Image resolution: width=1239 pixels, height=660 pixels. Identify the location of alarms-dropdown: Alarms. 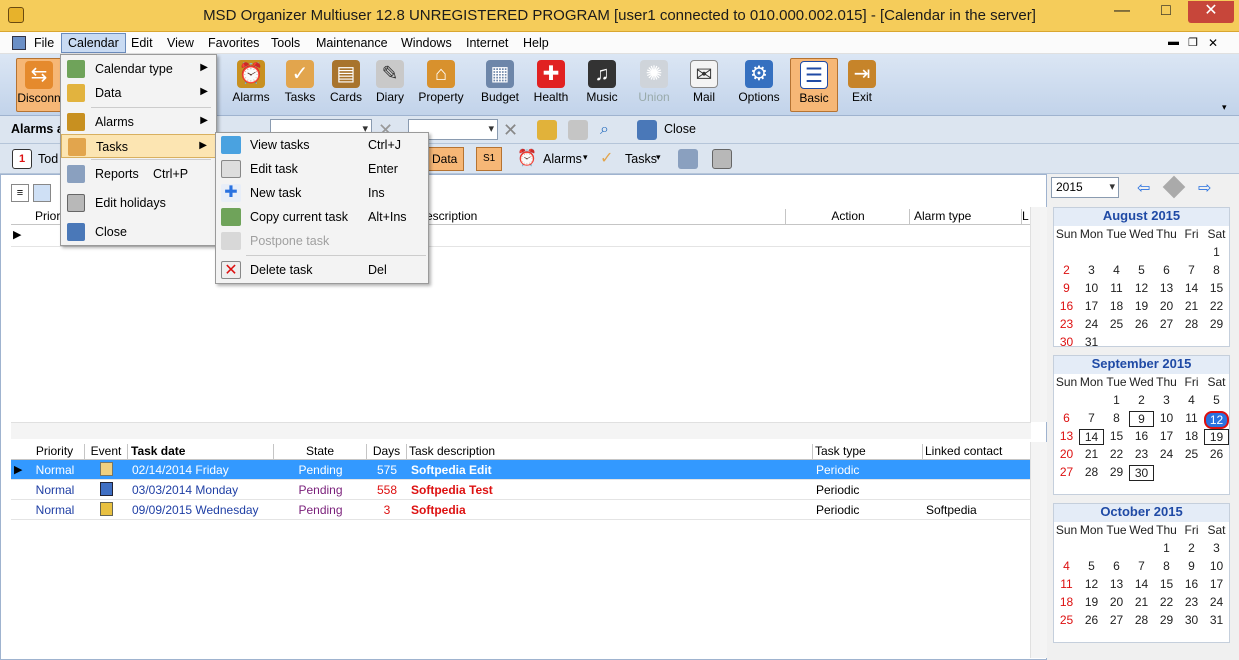
(562, 159).